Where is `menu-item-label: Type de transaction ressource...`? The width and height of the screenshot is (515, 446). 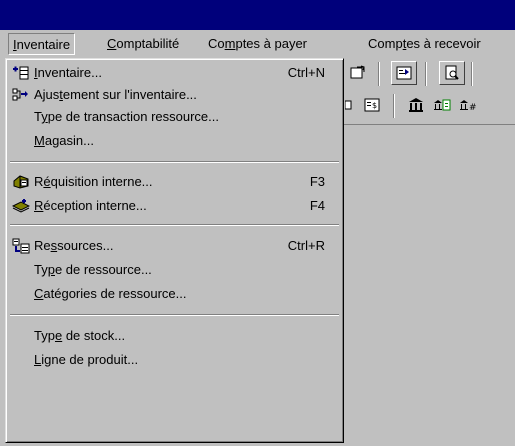 menu-item-label: Type de transaction ressource... is located at coordinates (126, 116).